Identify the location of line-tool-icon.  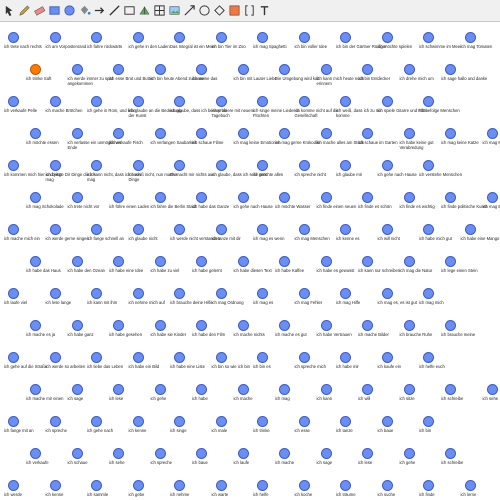
(114, 10).